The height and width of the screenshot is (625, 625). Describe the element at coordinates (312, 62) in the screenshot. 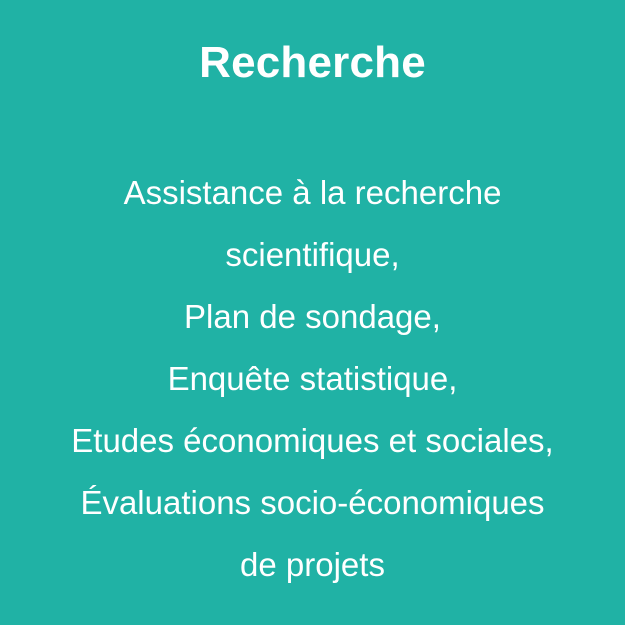

I see `card-title: Recherche` at that location.